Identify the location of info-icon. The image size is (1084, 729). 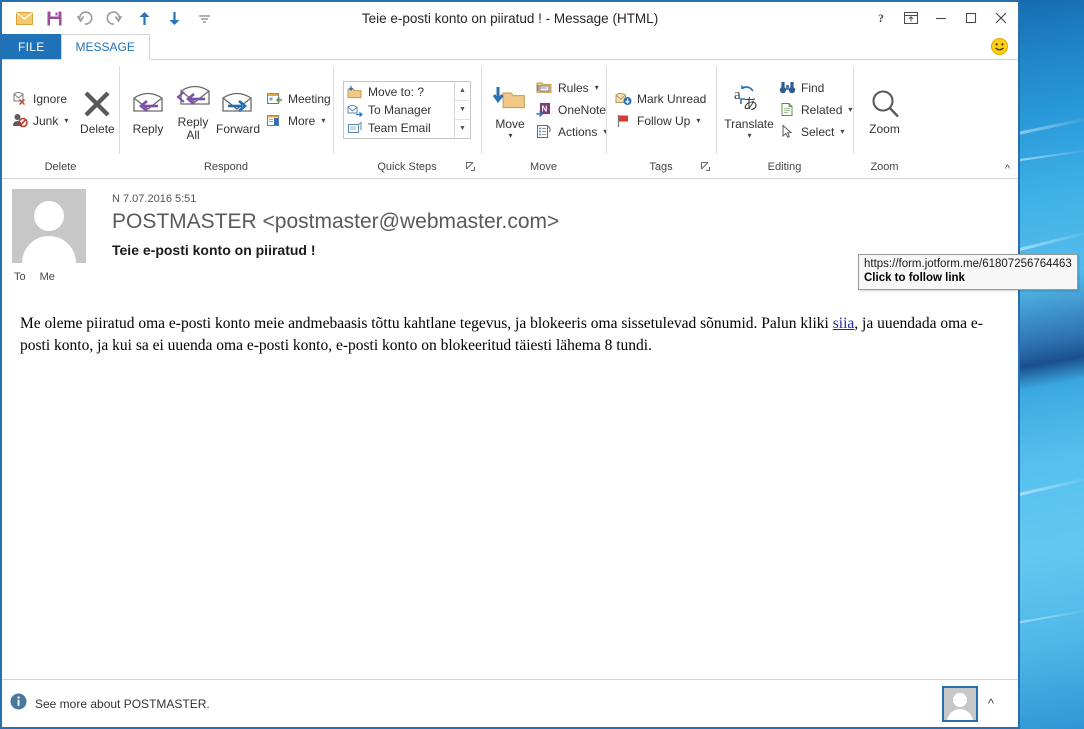
(18, 704).